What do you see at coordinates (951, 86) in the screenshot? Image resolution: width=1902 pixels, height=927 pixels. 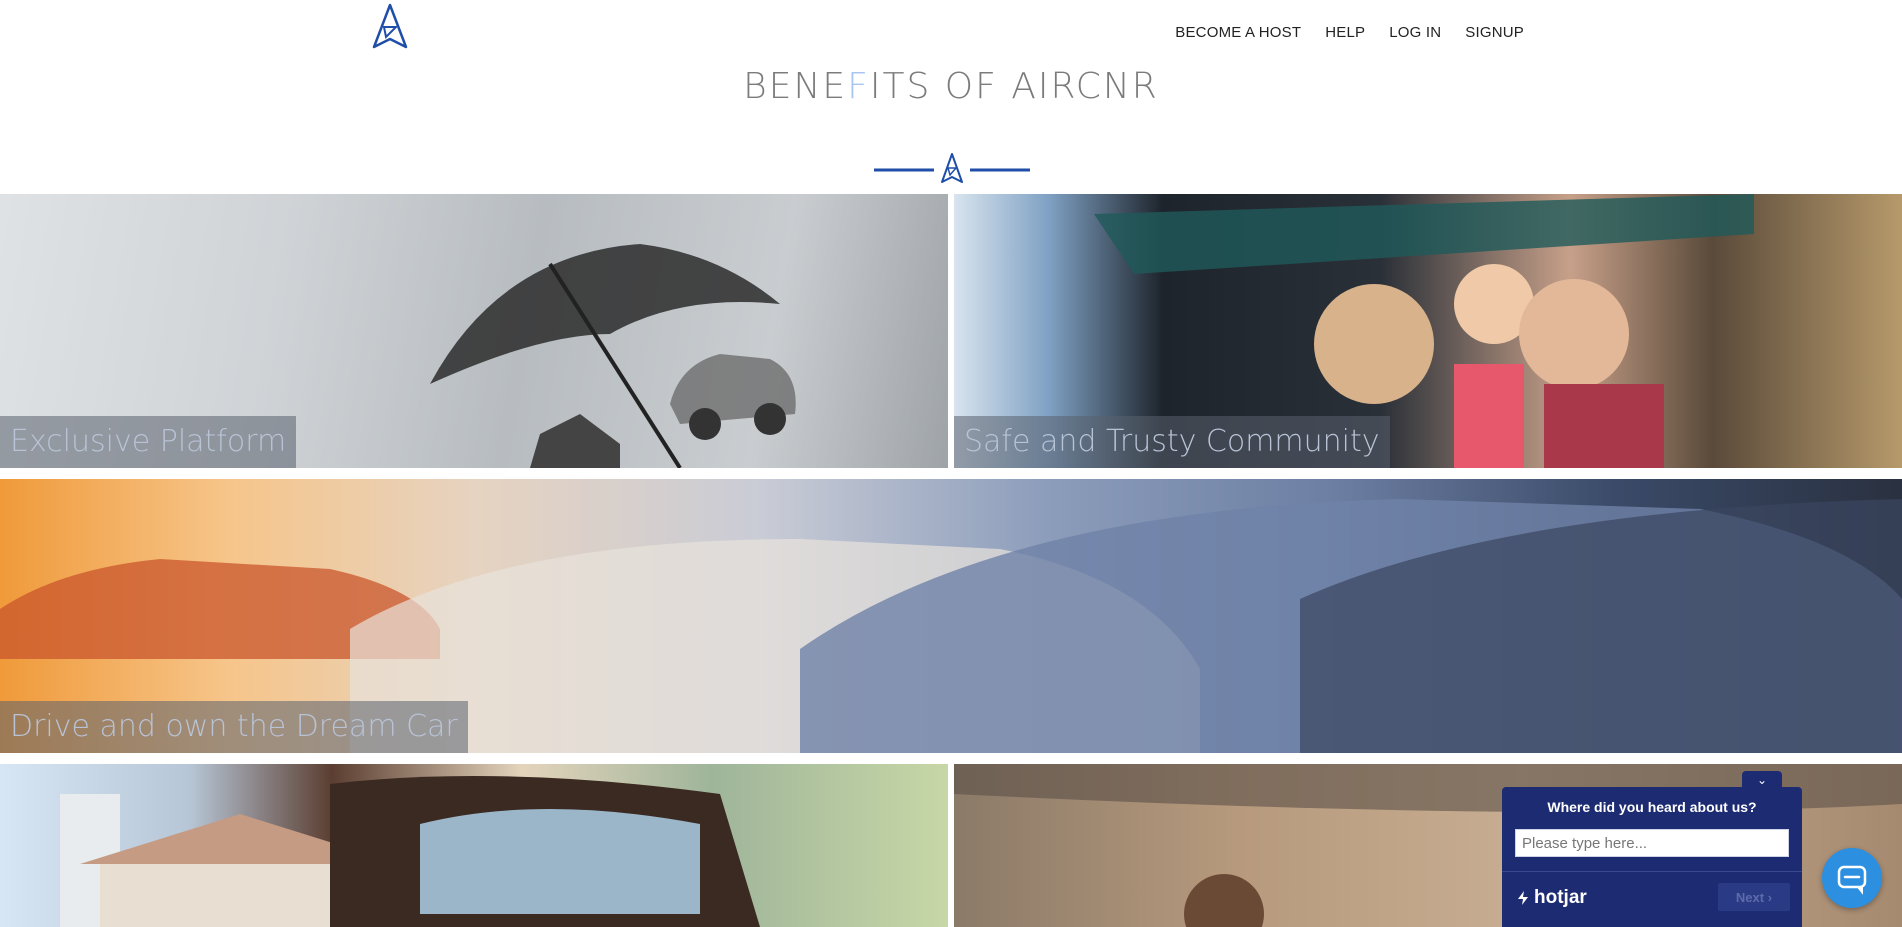 I see `page-title: BENEFITS OF AIRCNR` at bounding box center [951, 86].